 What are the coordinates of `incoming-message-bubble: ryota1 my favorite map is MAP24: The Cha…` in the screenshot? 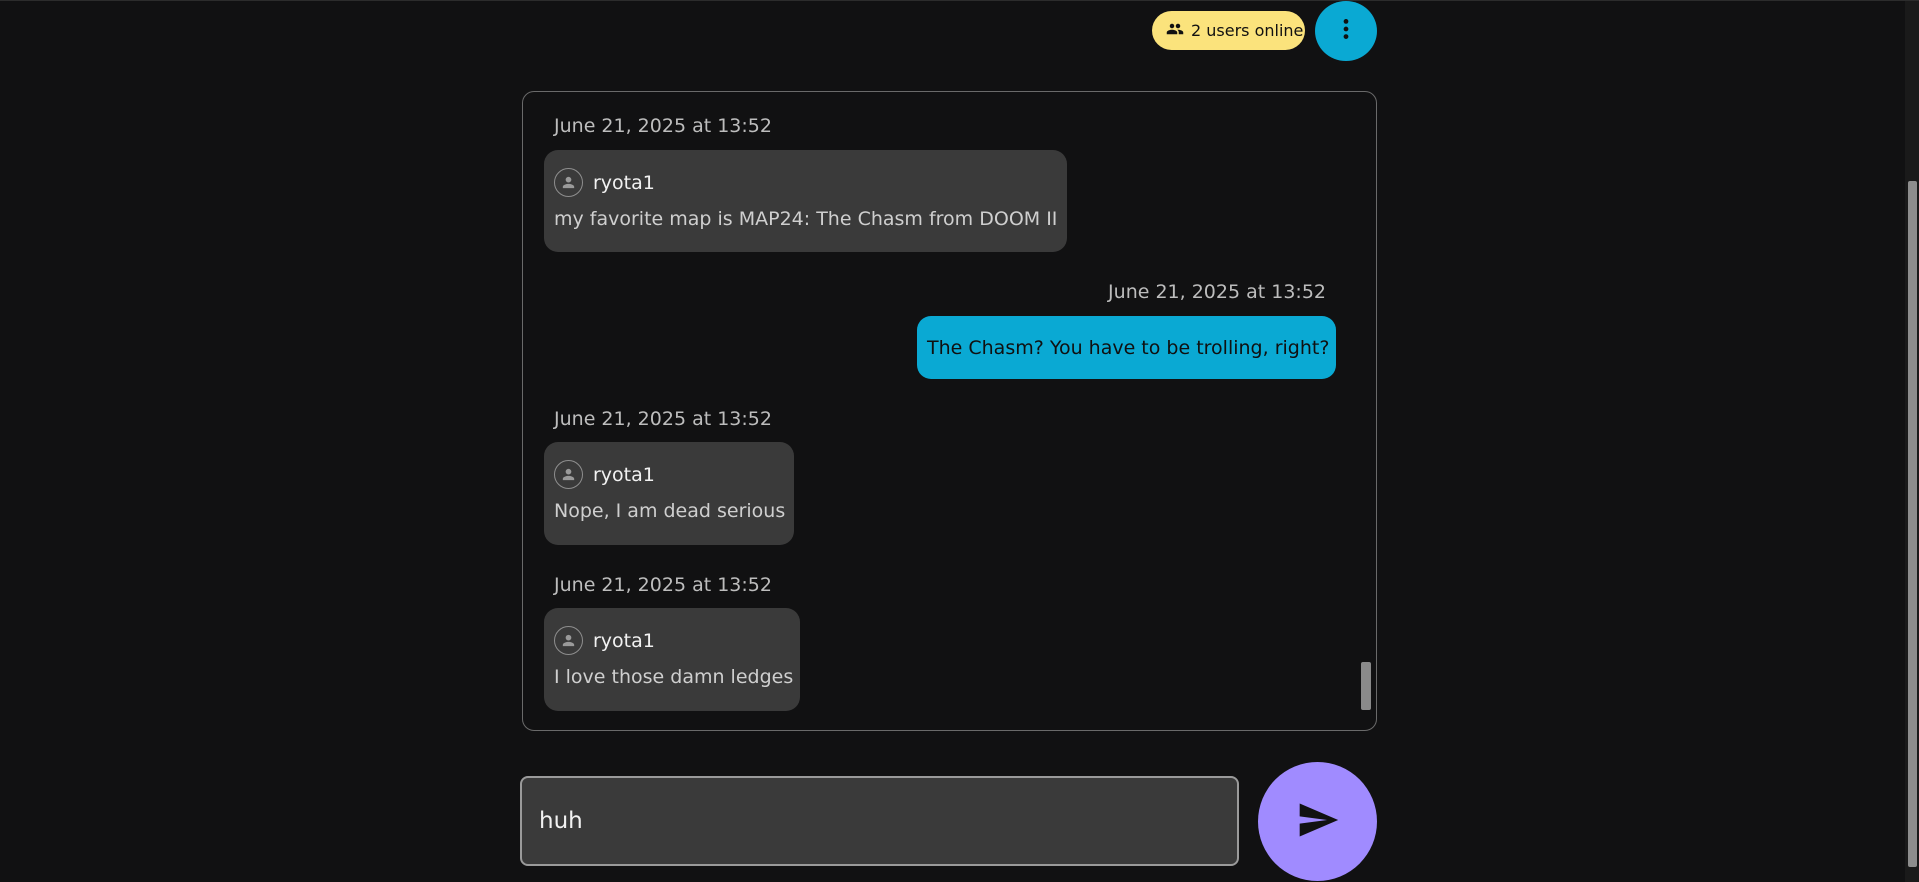 It's located at (805, 201).